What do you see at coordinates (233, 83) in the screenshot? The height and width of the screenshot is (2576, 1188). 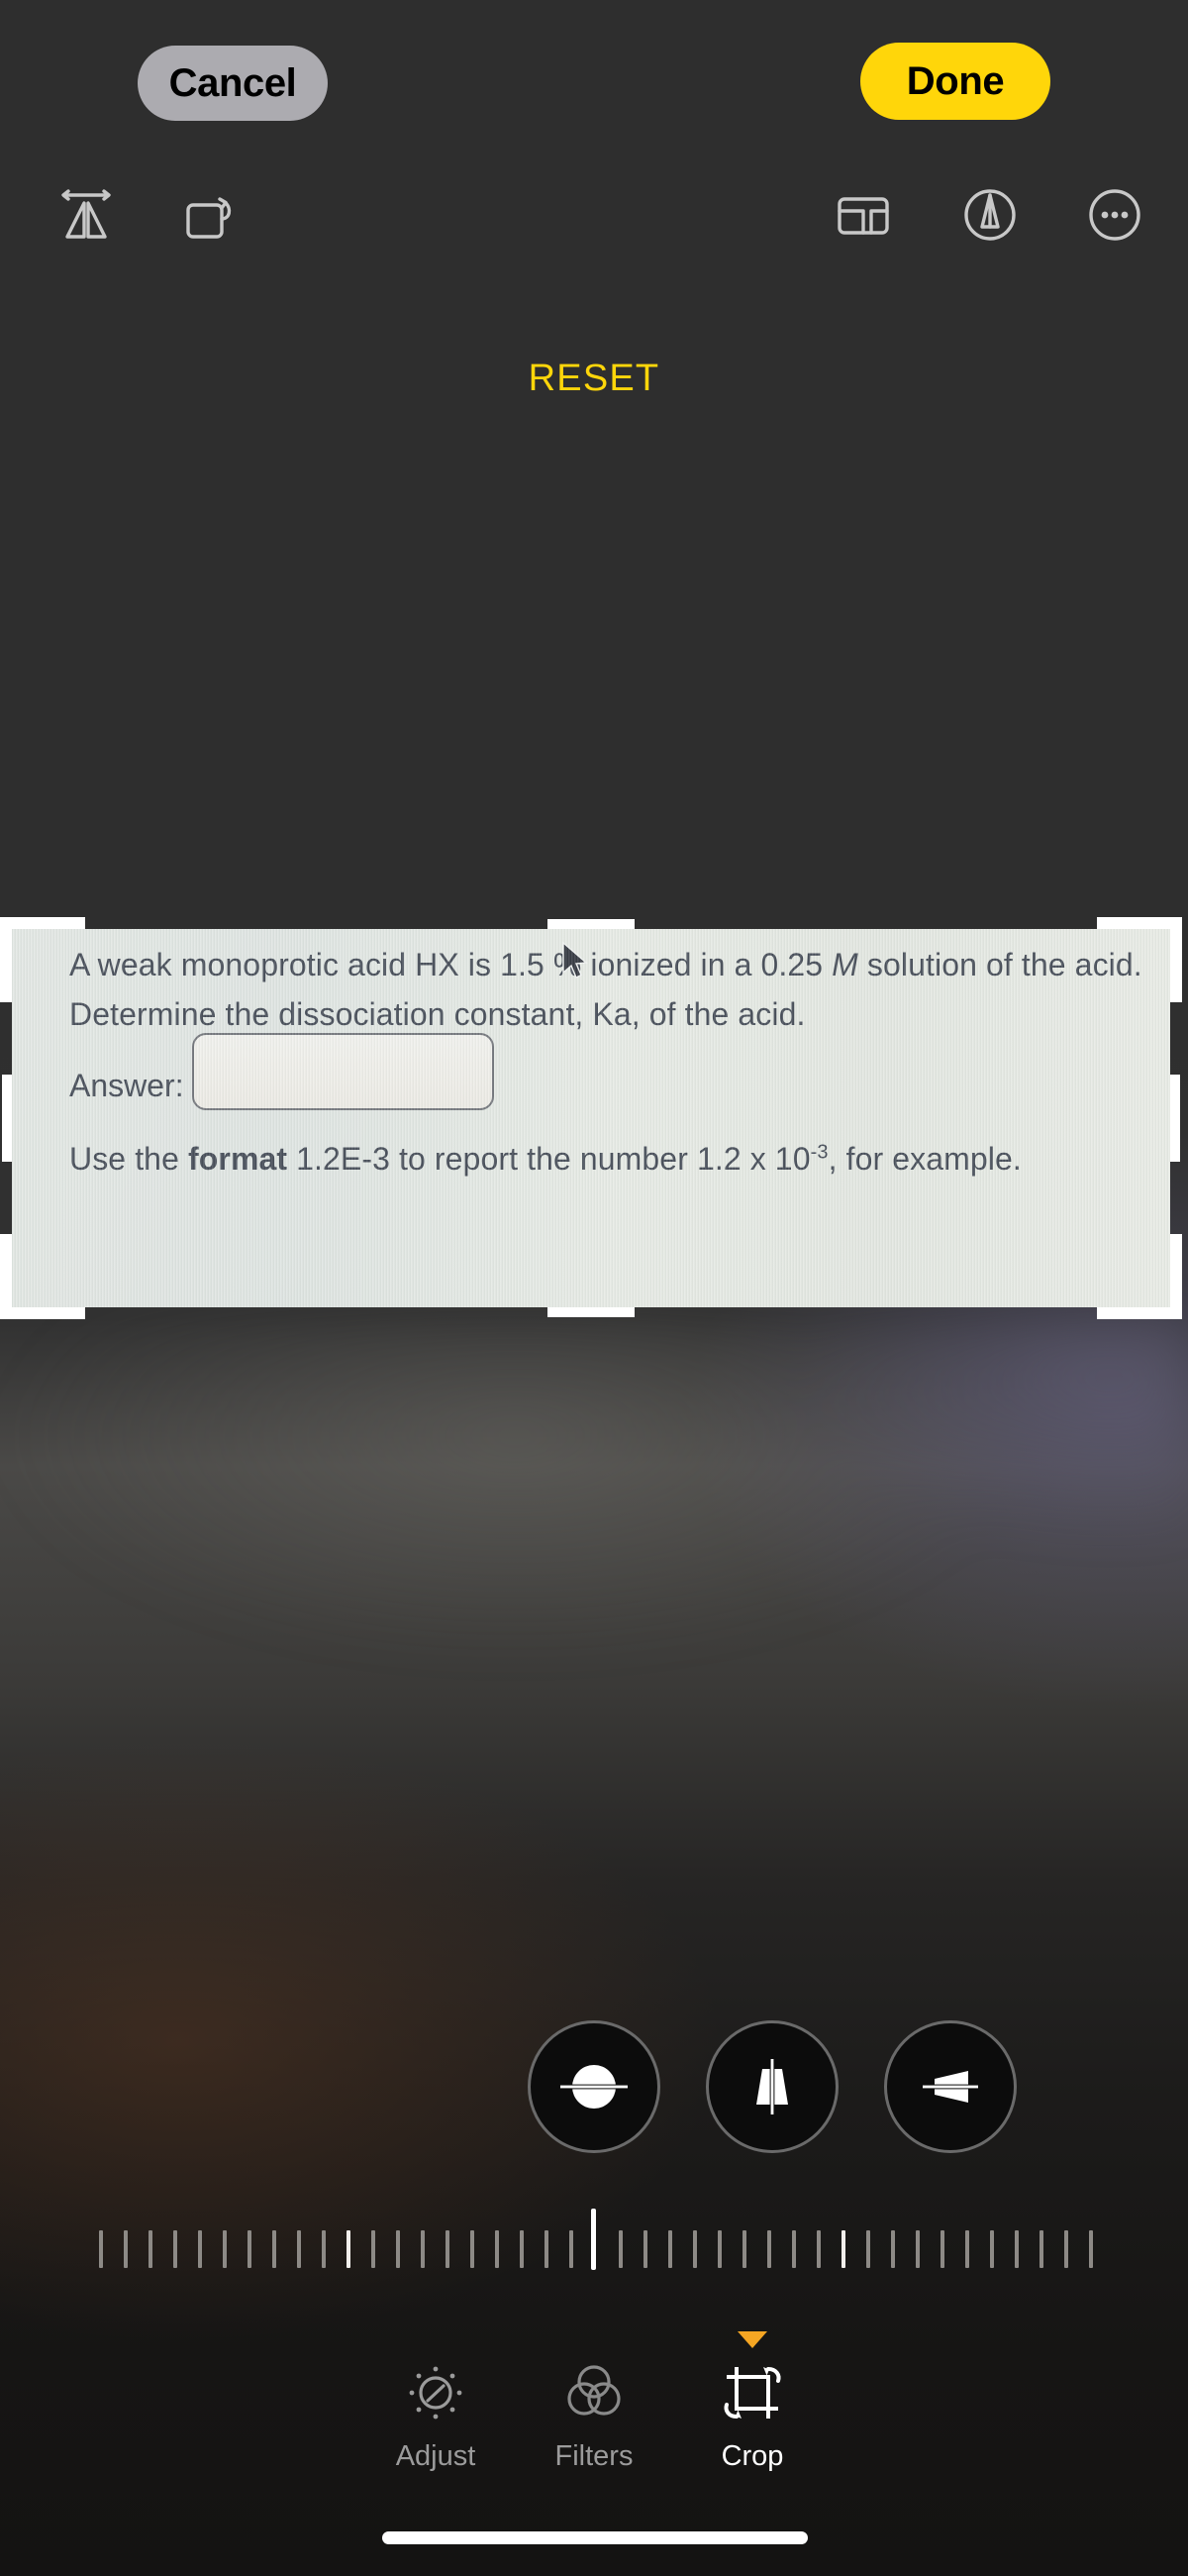 I see `cancel-button: Cancel` at bounding box center [233, 83].